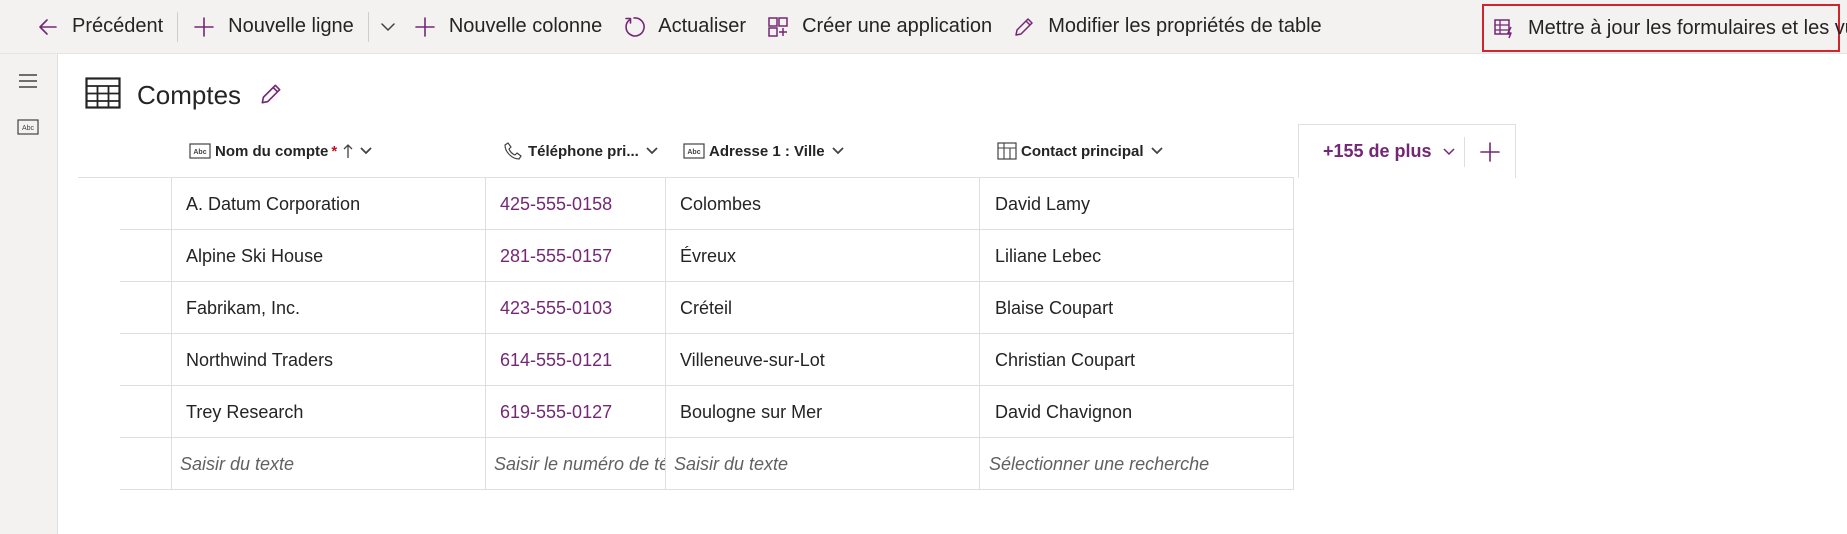  What do you see at coordinates (271, 94) in the screenshot?
I see `edit-title-icon` at bounding box center [271, 94].